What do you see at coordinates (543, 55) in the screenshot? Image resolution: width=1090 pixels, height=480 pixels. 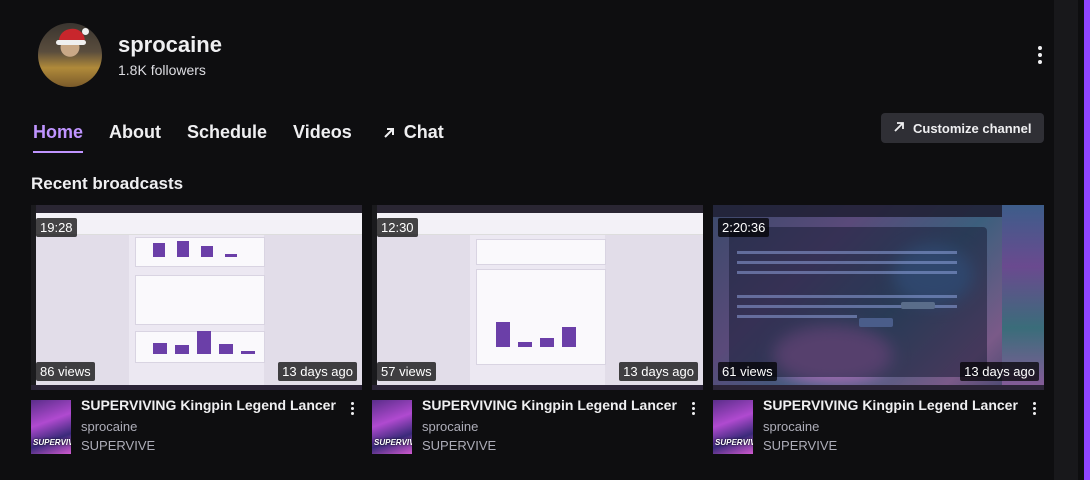 I see `channel-header: sprocaine 1.8K followers` at bounding box center [543, 55].